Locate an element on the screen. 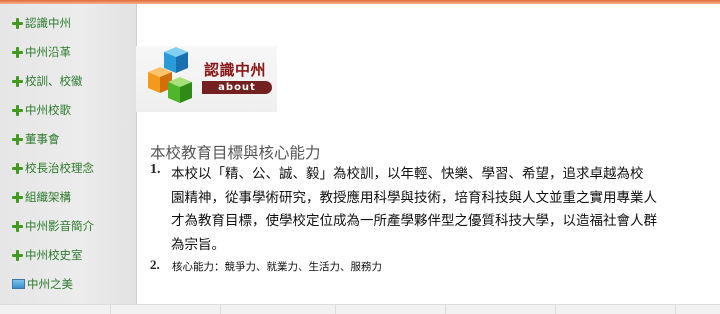 The height and width of the screenshot is (314, 720). sidebar-item-history-room: 中州校史室 is located at coordinates (68, 255).